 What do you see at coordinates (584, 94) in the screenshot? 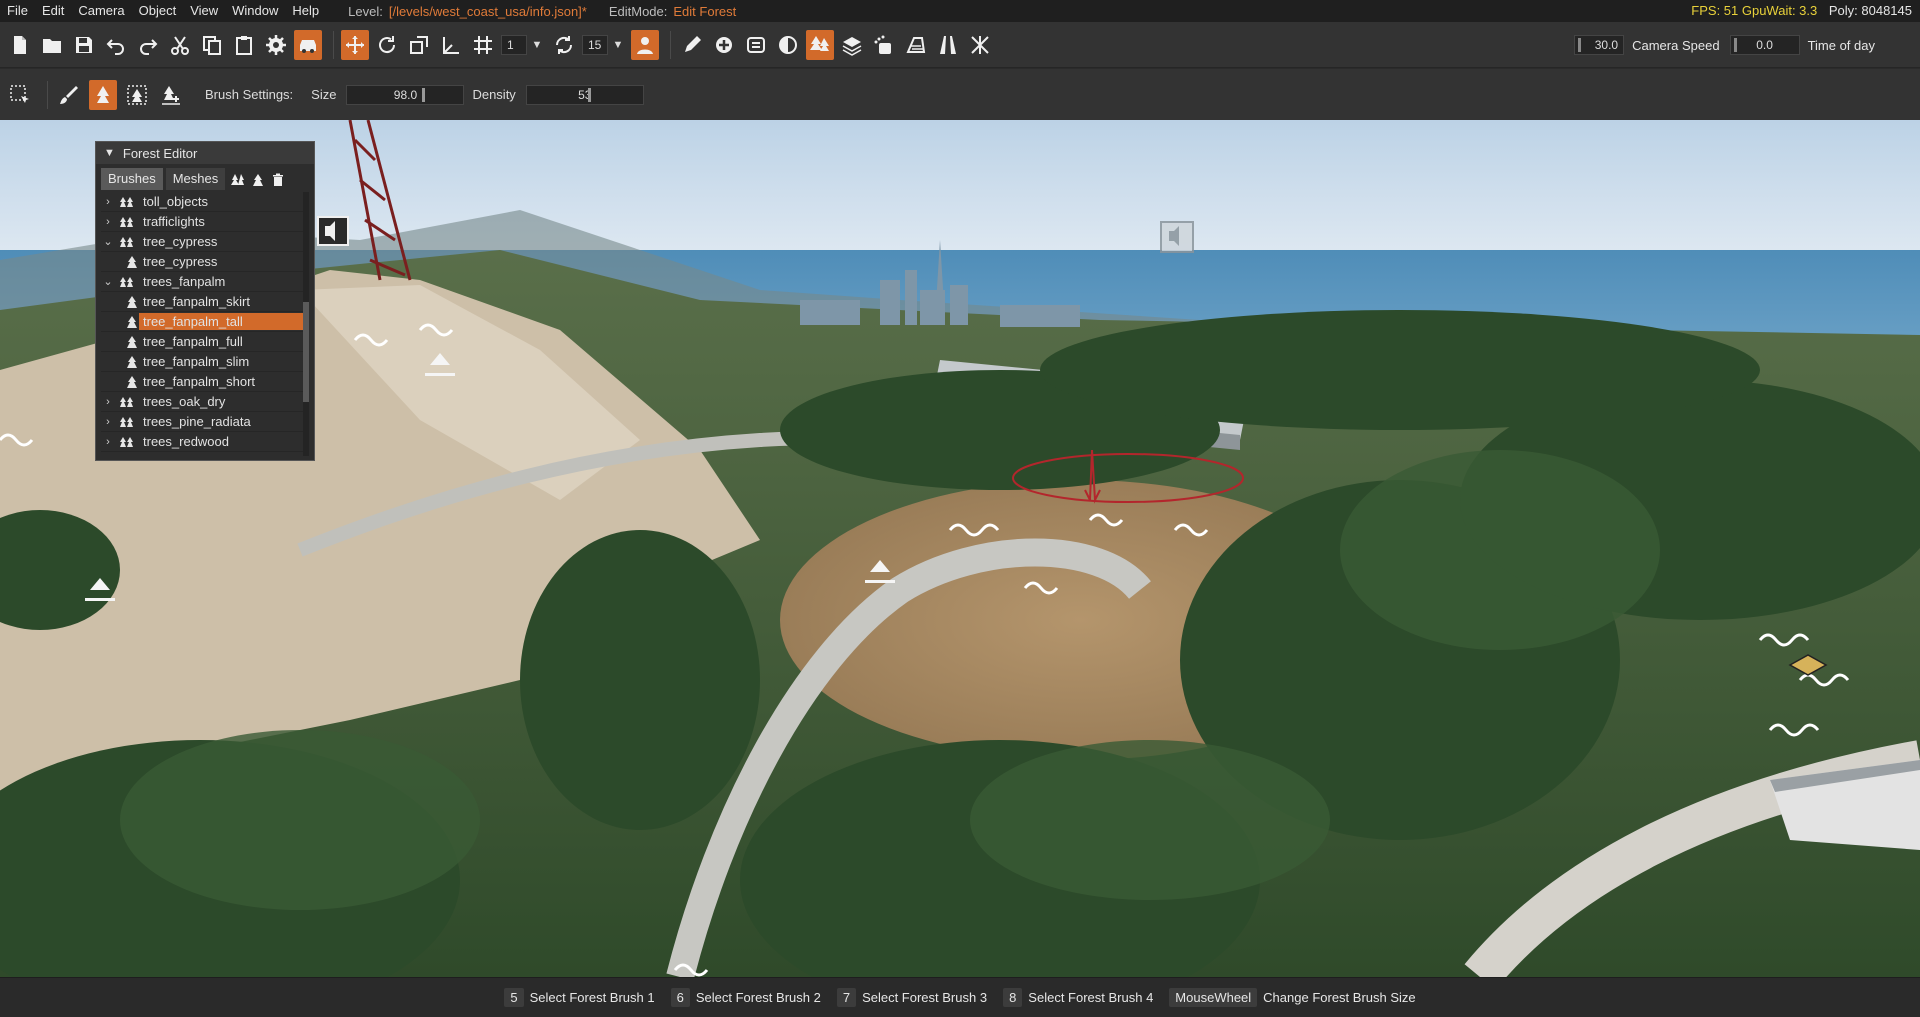
I see `brush-density-slider: 53` at bounding box center [584, 94].